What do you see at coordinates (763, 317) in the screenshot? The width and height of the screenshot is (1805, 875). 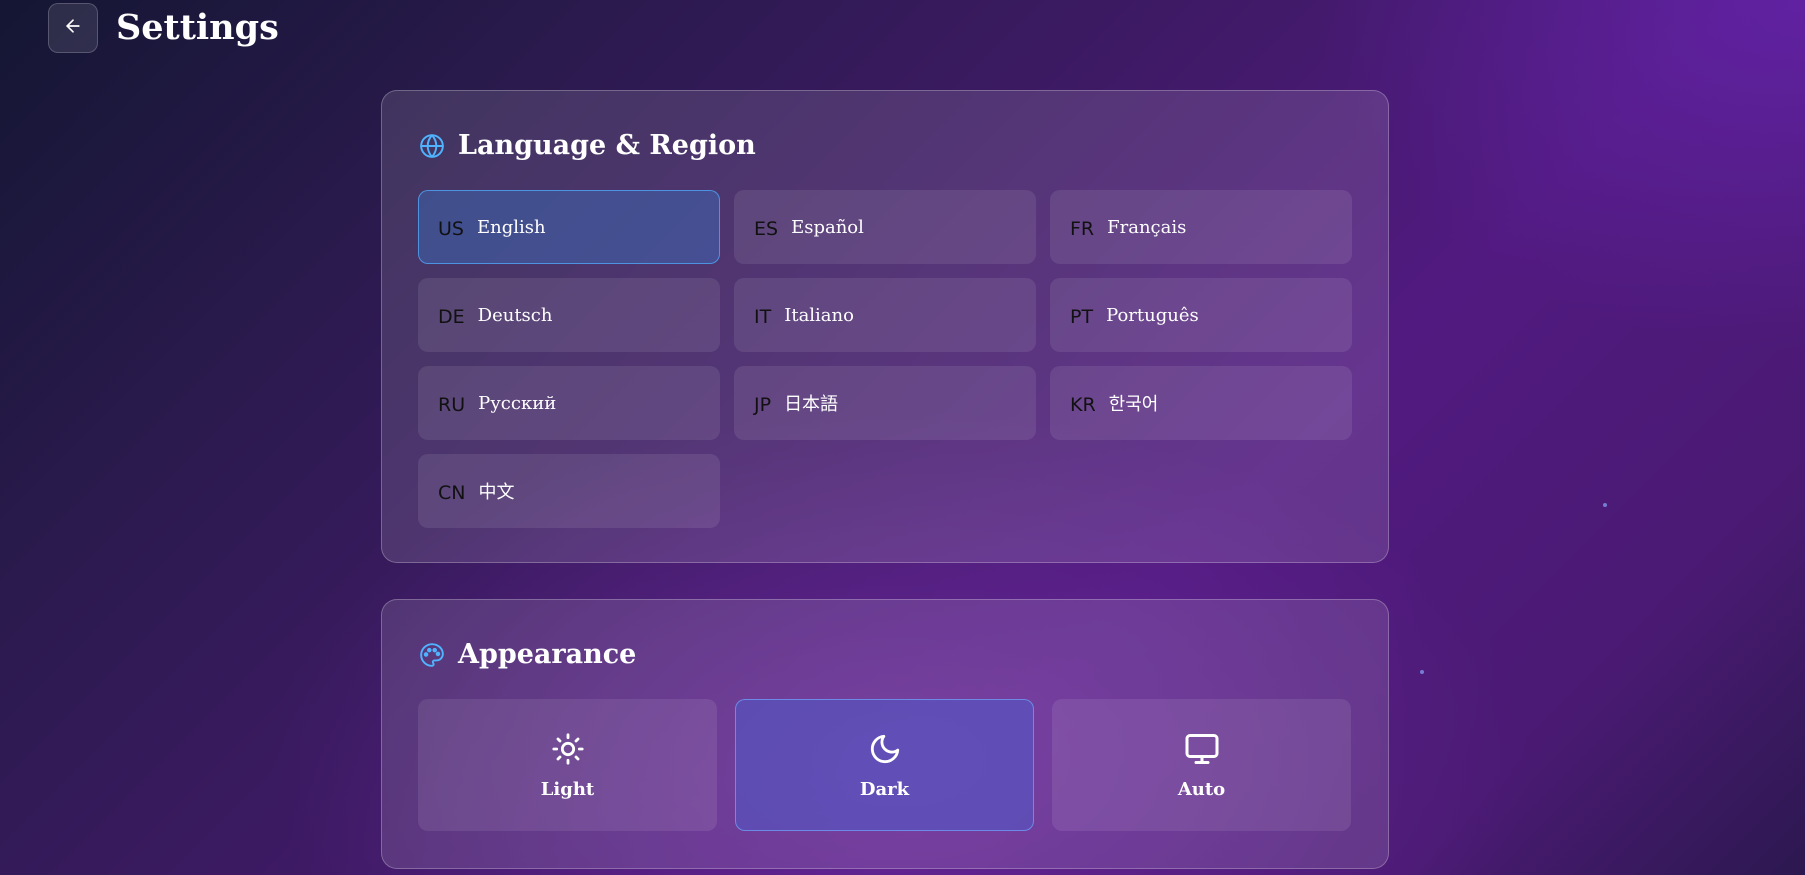 I see `language-code: IT` at bounding box center [763, 317].